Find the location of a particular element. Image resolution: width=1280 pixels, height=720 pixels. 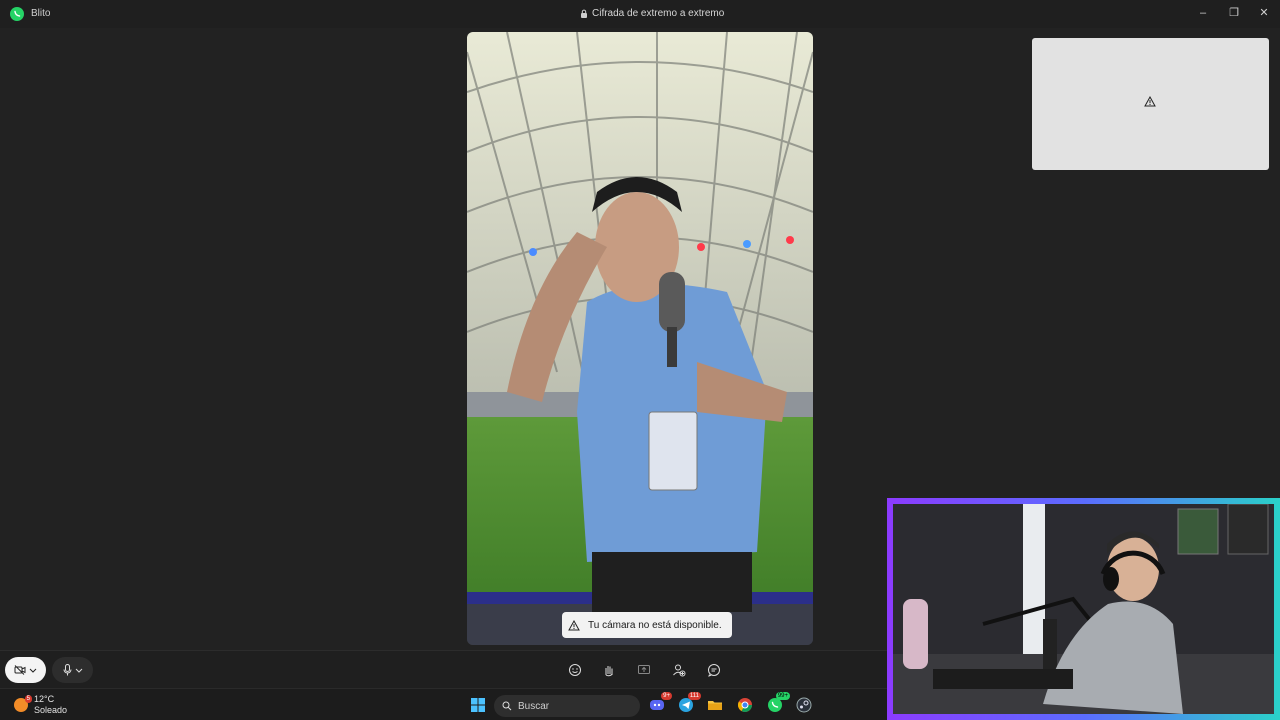

webcam-scene is located at coordinates (1083, 609).